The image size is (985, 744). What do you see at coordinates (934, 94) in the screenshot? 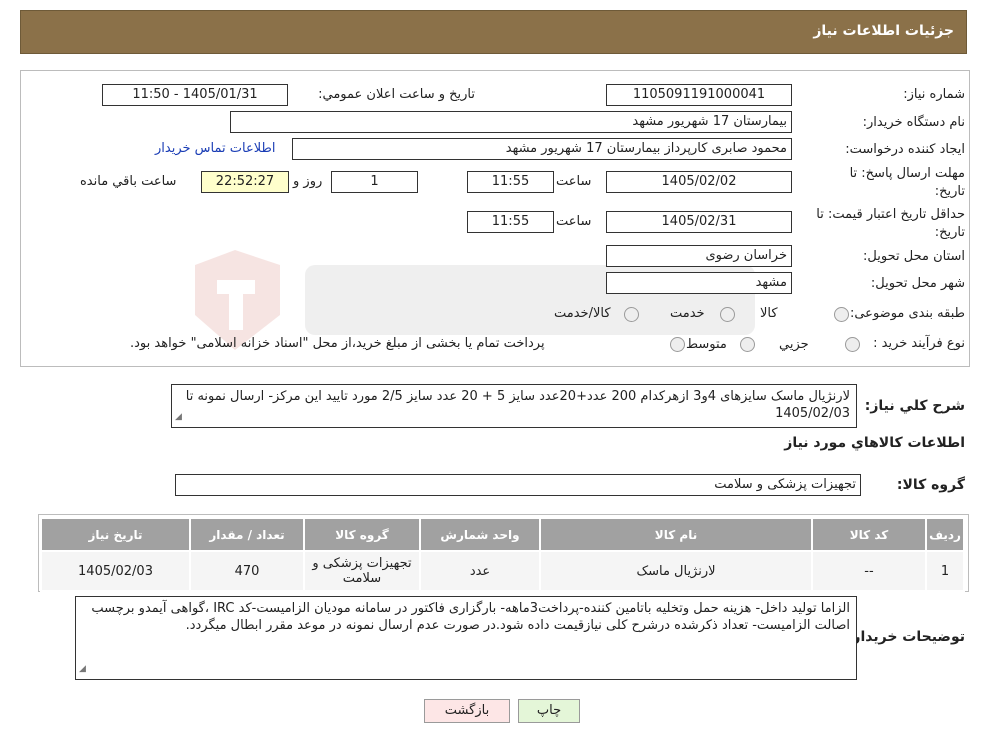
I see `need-number-label: شماره نیاز:` at bounding box center [934, 94].